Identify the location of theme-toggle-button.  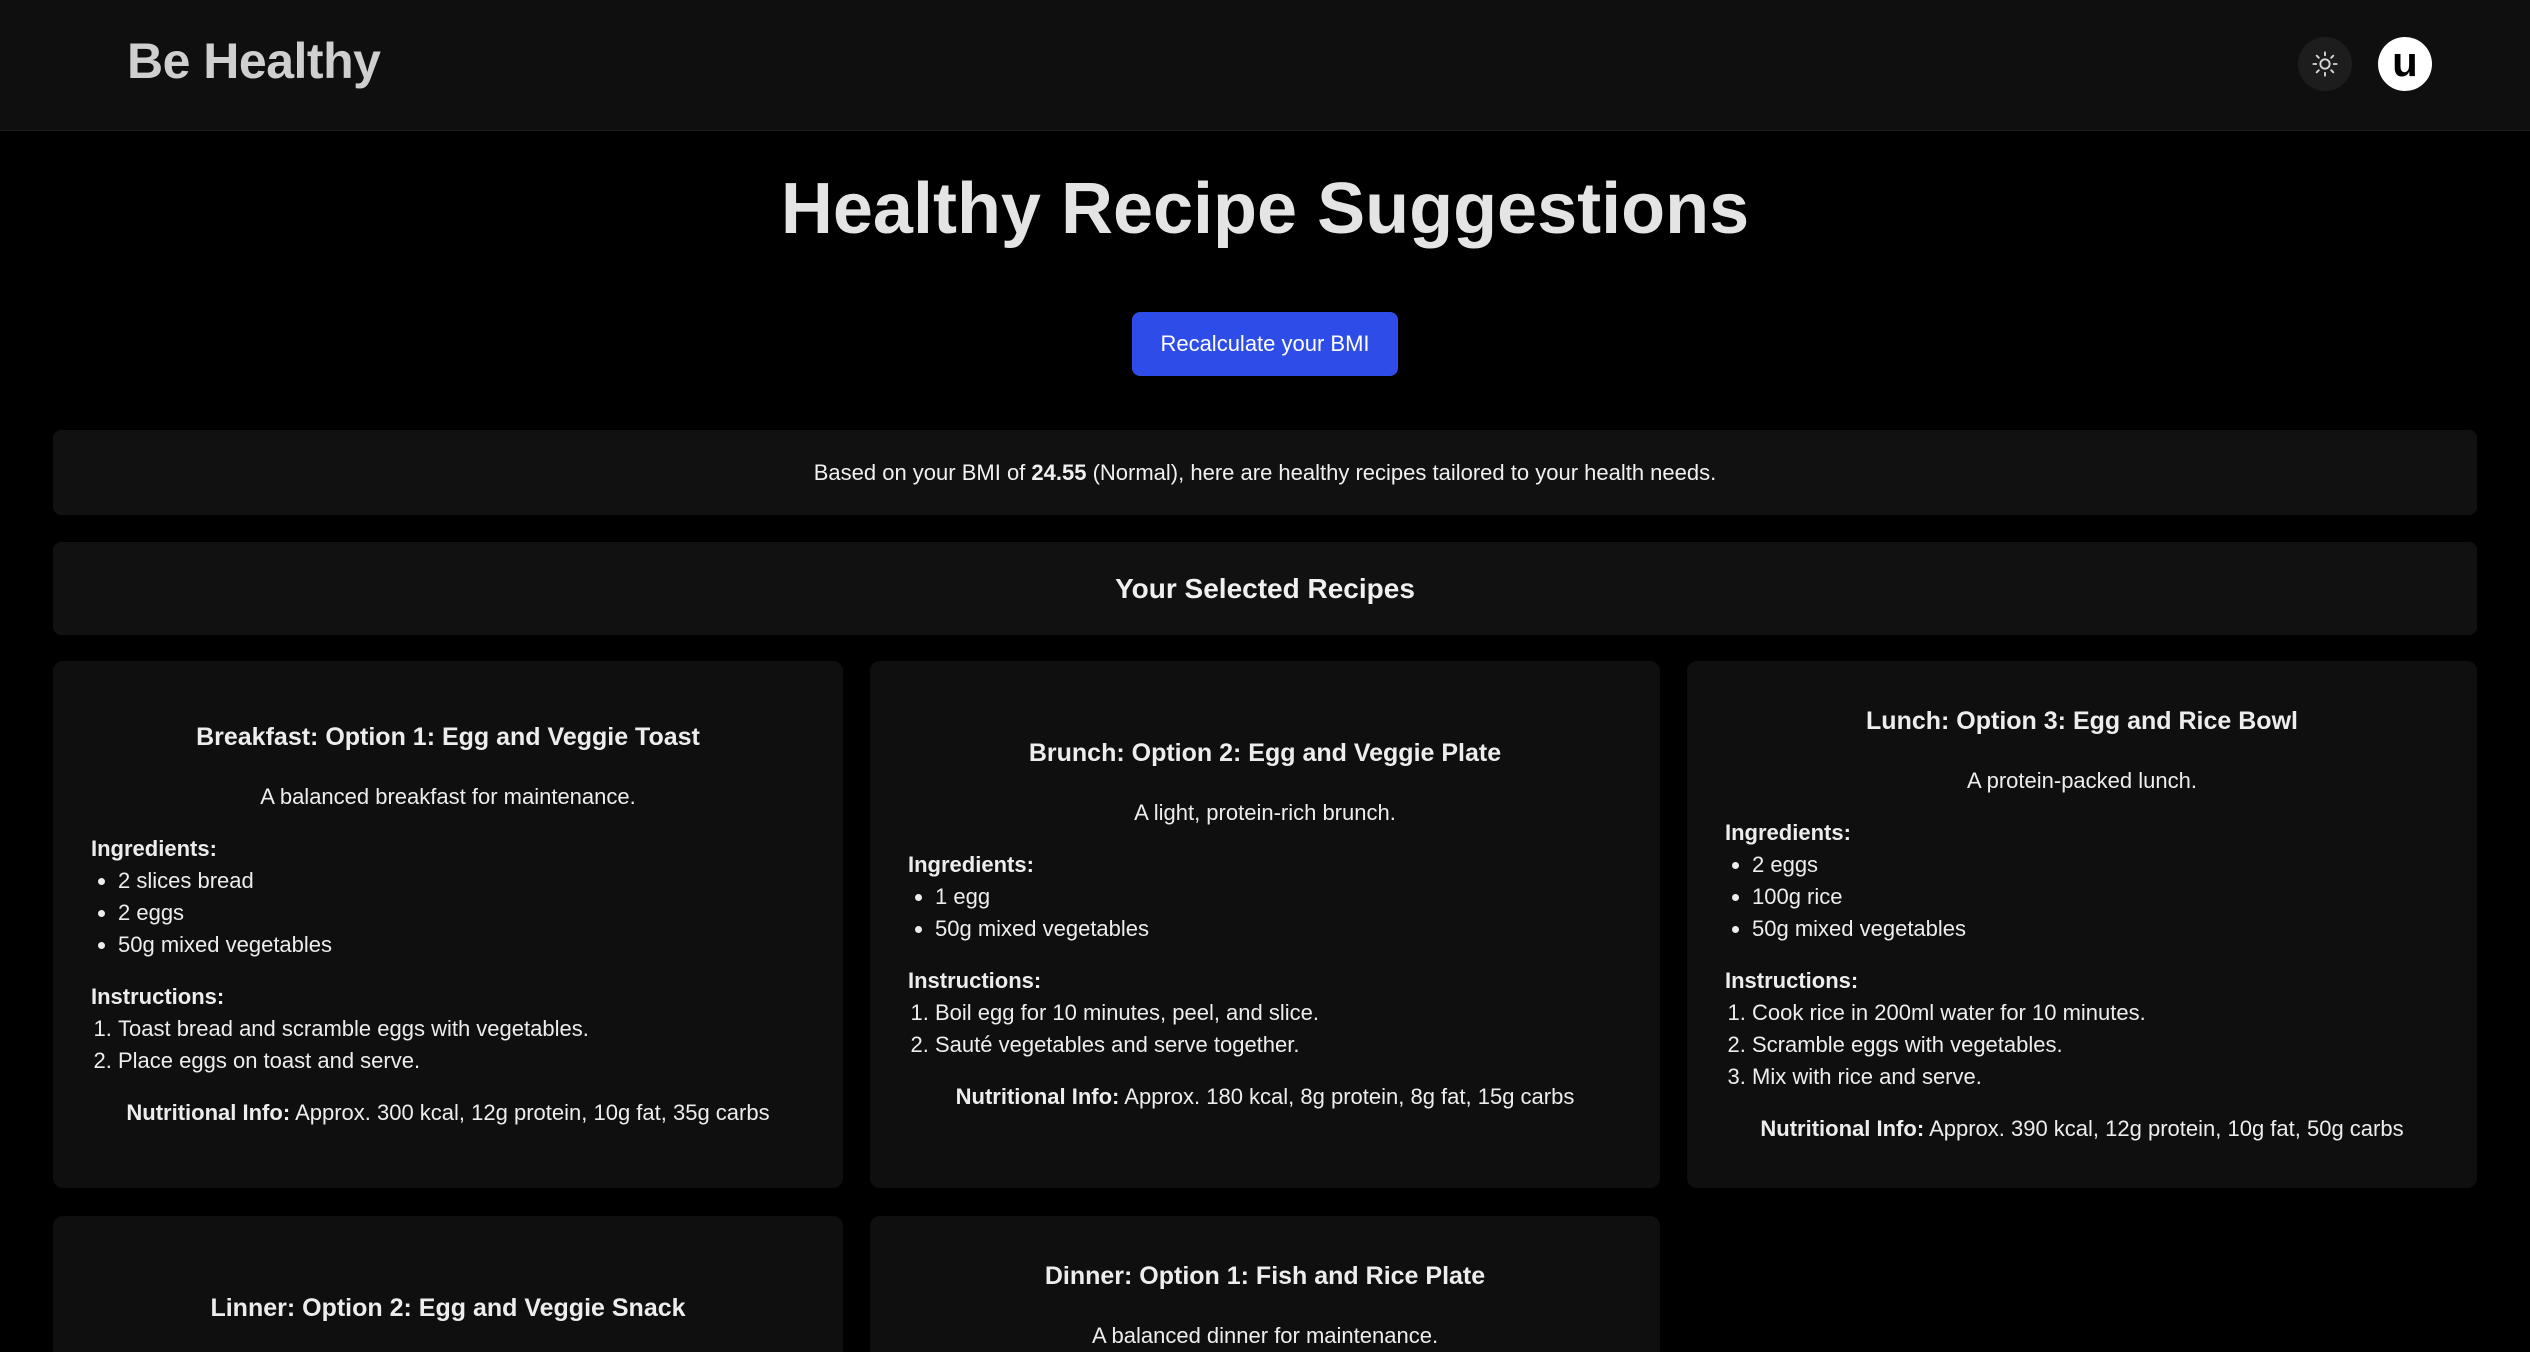
(2325, 64).